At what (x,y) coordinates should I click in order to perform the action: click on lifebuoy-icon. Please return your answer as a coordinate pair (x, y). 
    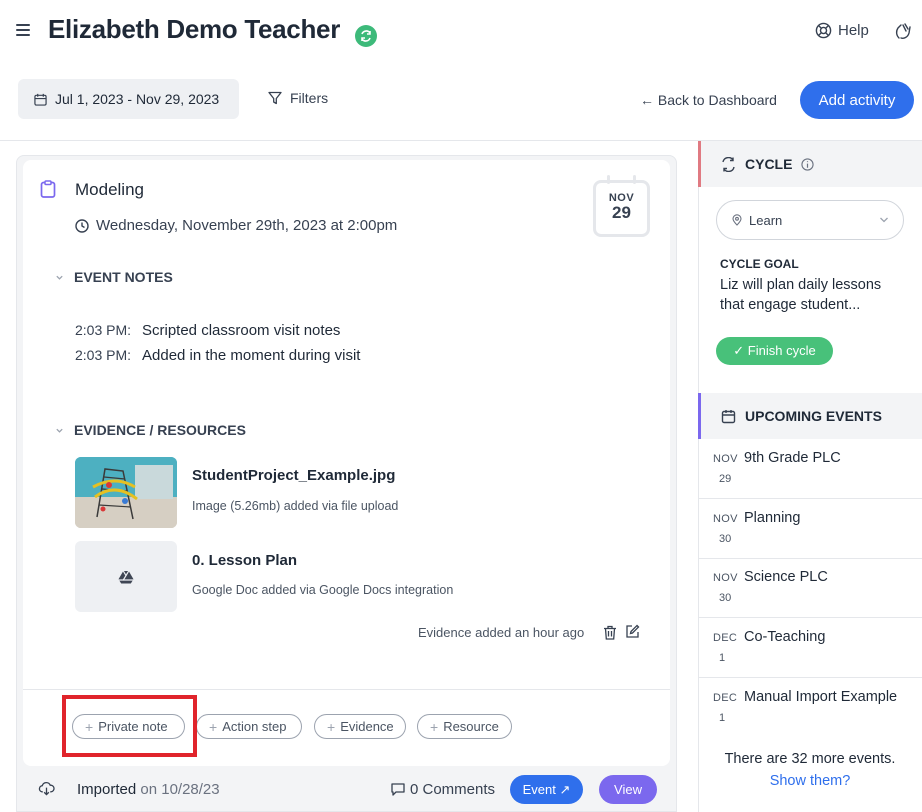
    Looking at the image, I should click on (823, 30).